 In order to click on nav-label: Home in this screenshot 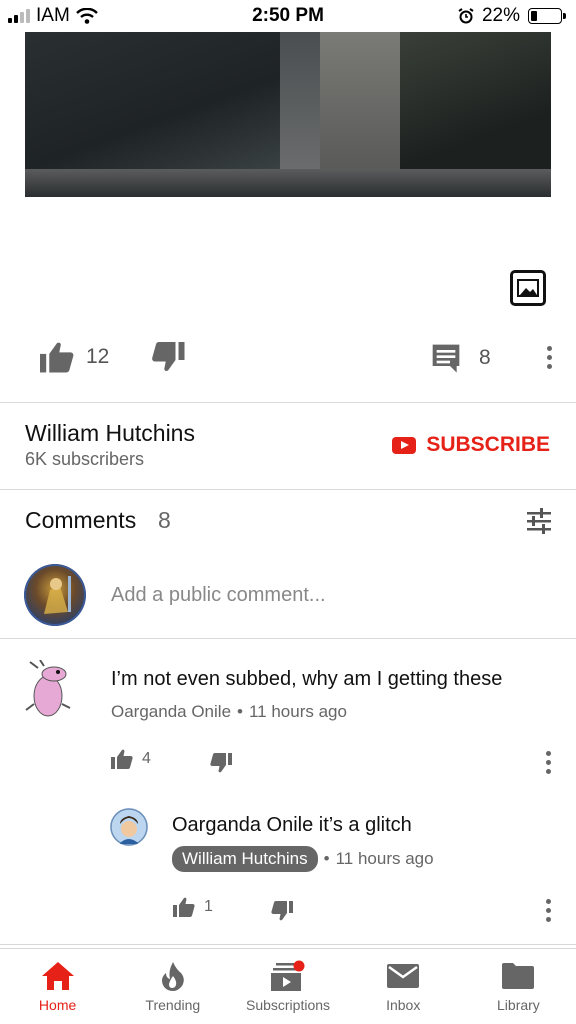, I will do `click(57, 1005)`.